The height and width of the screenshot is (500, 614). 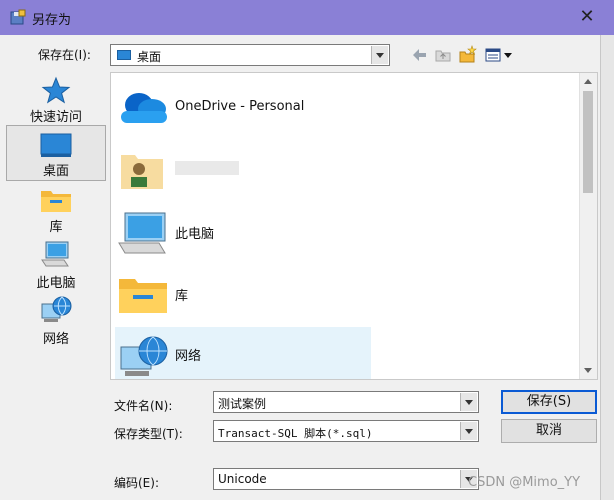 I want to click on save-in-label: 保存在(I):, so click(x=64, y=55).